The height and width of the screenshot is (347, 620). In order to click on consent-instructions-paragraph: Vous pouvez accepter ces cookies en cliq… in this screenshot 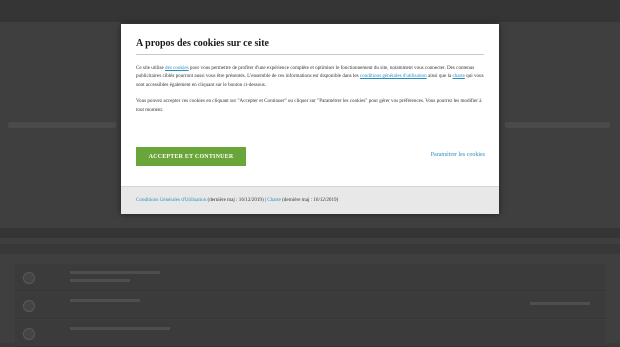, I will do `click(309, 105)`.